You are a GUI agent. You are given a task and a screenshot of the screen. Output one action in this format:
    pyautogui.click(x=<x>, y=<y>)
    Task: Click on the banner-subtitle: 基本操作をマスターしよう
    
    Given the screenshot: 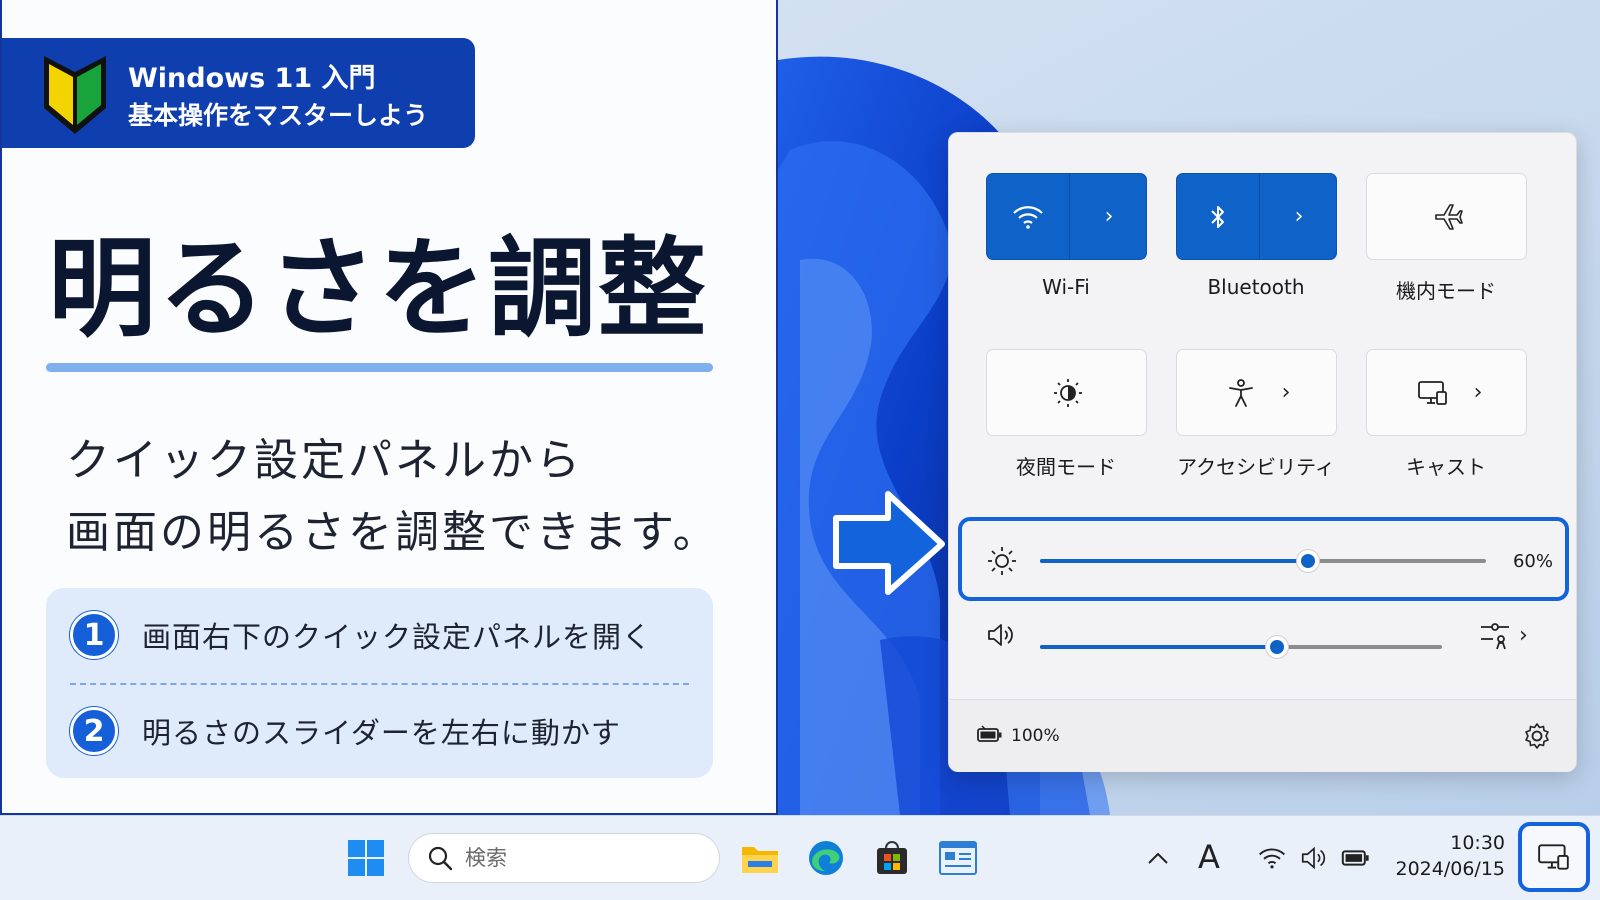 What is the action you would take?
    pyautogui.click(x=278, y=115)
    